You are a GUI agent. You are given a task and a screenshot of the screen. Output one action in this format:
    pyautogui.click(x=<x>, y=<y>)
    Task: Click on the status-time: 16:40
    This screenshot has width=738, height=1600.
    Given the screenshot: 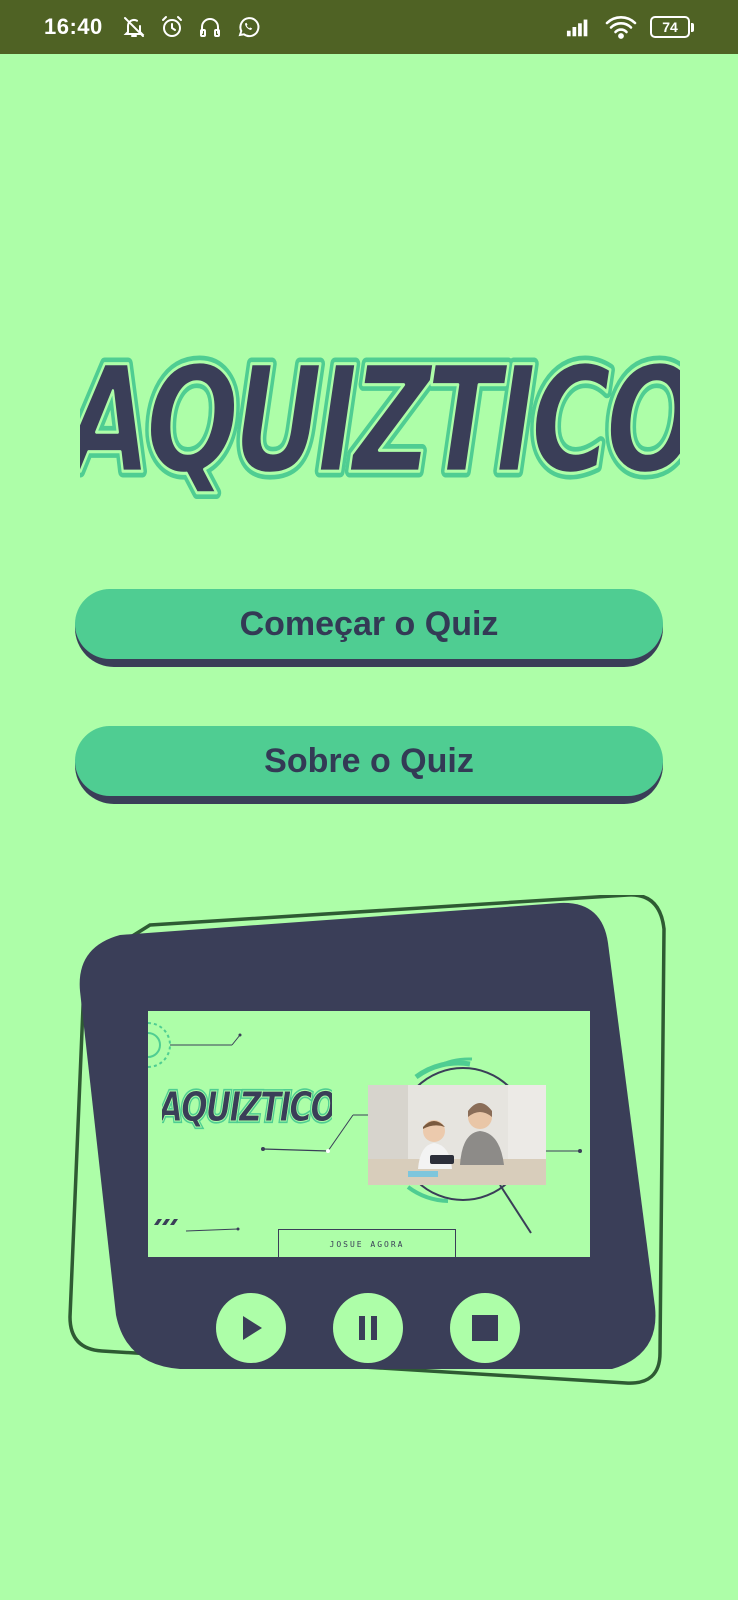 What is the action you would take?
    pyautogui.click(x=73, y=26)
    